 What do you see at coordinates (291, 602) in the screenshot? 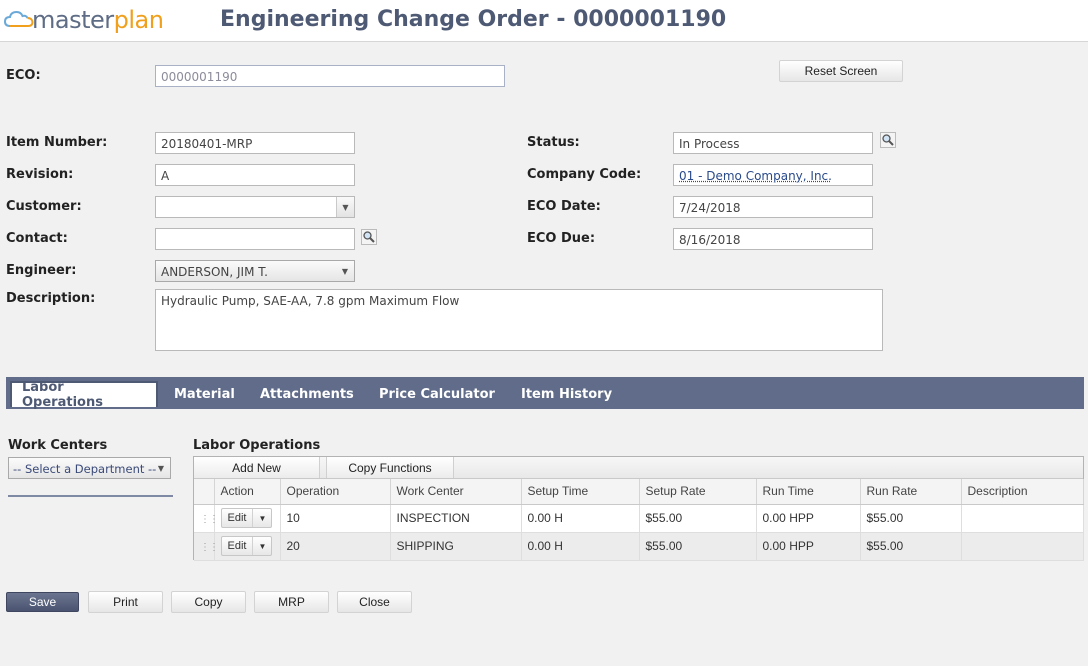
I see `mrp-button: MRP` at bounding box center [291, 602].